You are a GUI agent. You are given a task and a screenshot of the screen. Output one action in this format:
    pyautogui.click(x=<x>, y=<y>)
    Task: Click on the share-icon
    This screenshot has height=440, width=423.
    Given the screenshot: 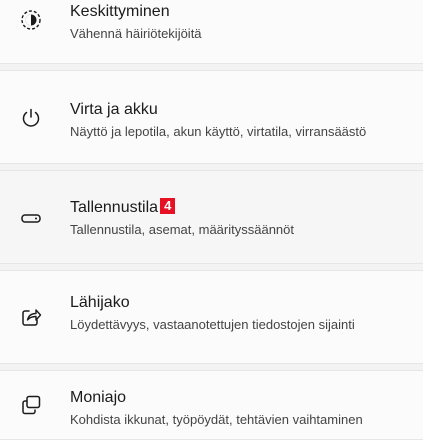 What is the action you would take?
    pyautogui.click(x=31, y=317)
    